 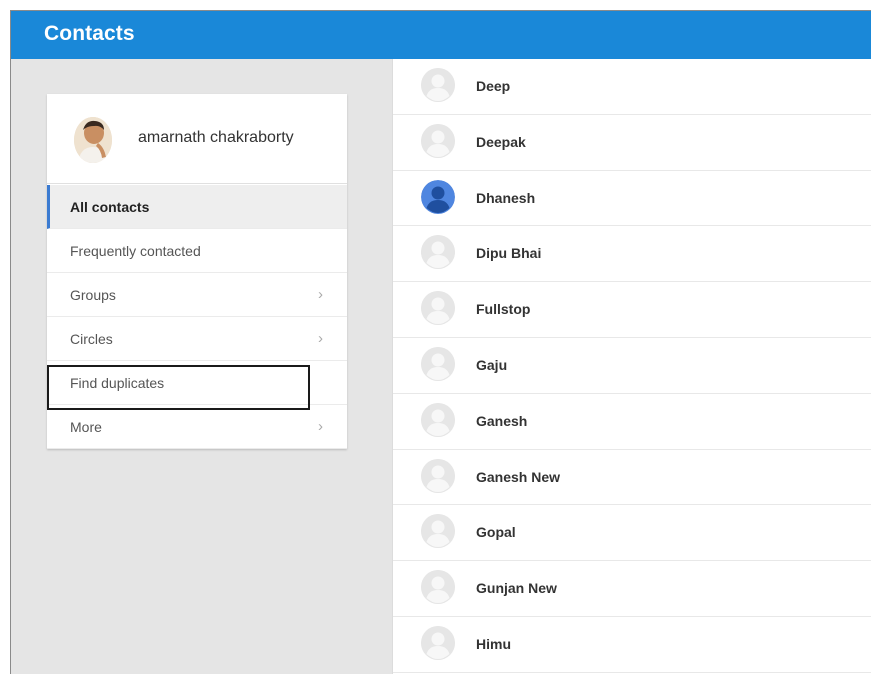 What do you see at coordinates (496, 532) in the screenshot?
I see `contact-name: Gopal` at bounding box center [496, 532].